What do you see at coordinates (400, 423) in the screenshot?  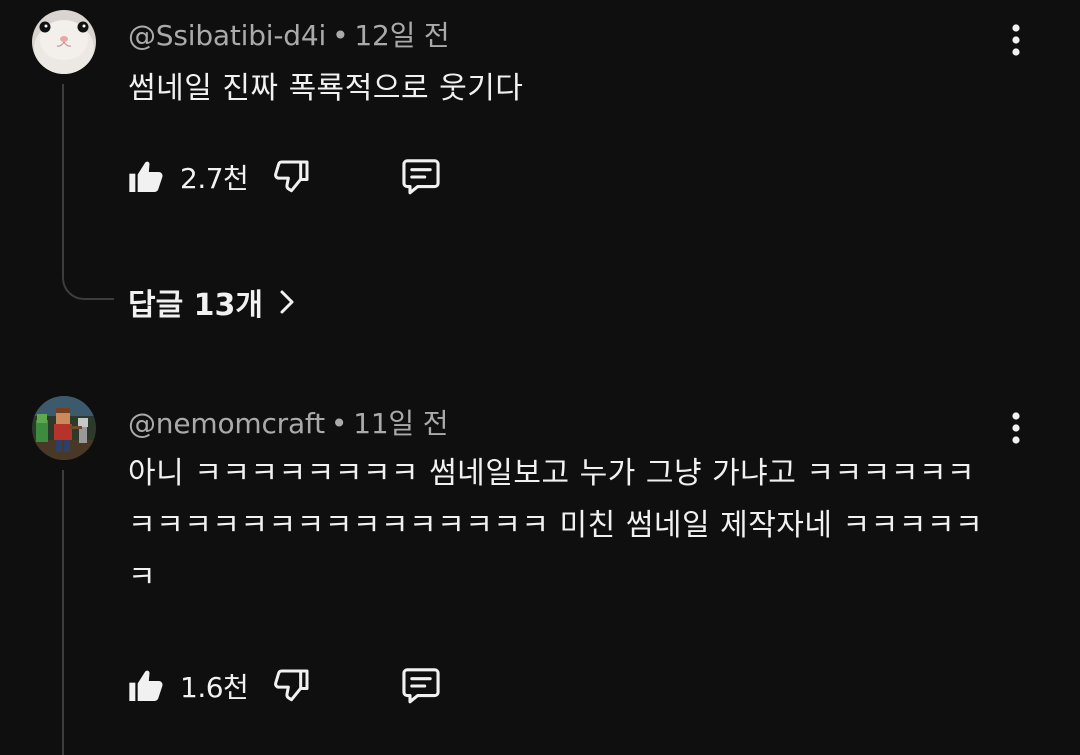 I see `comment-time: 11일 전` at bounding box center [400, 423].